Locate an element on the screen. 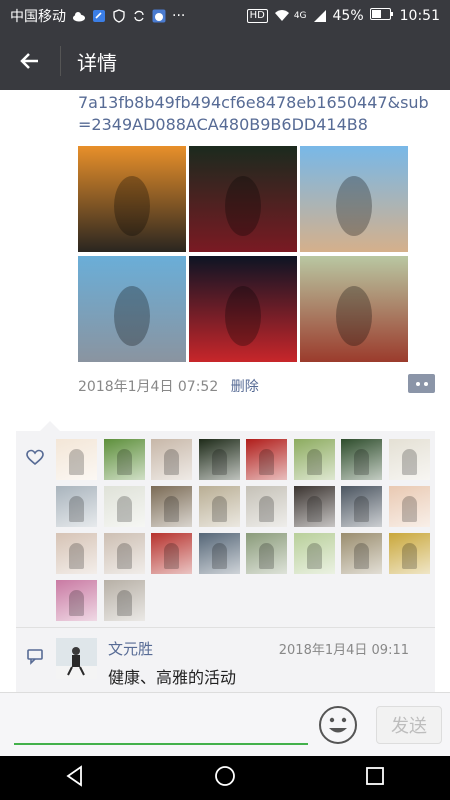  circle-home-icon is located at coordinates (225, 776).